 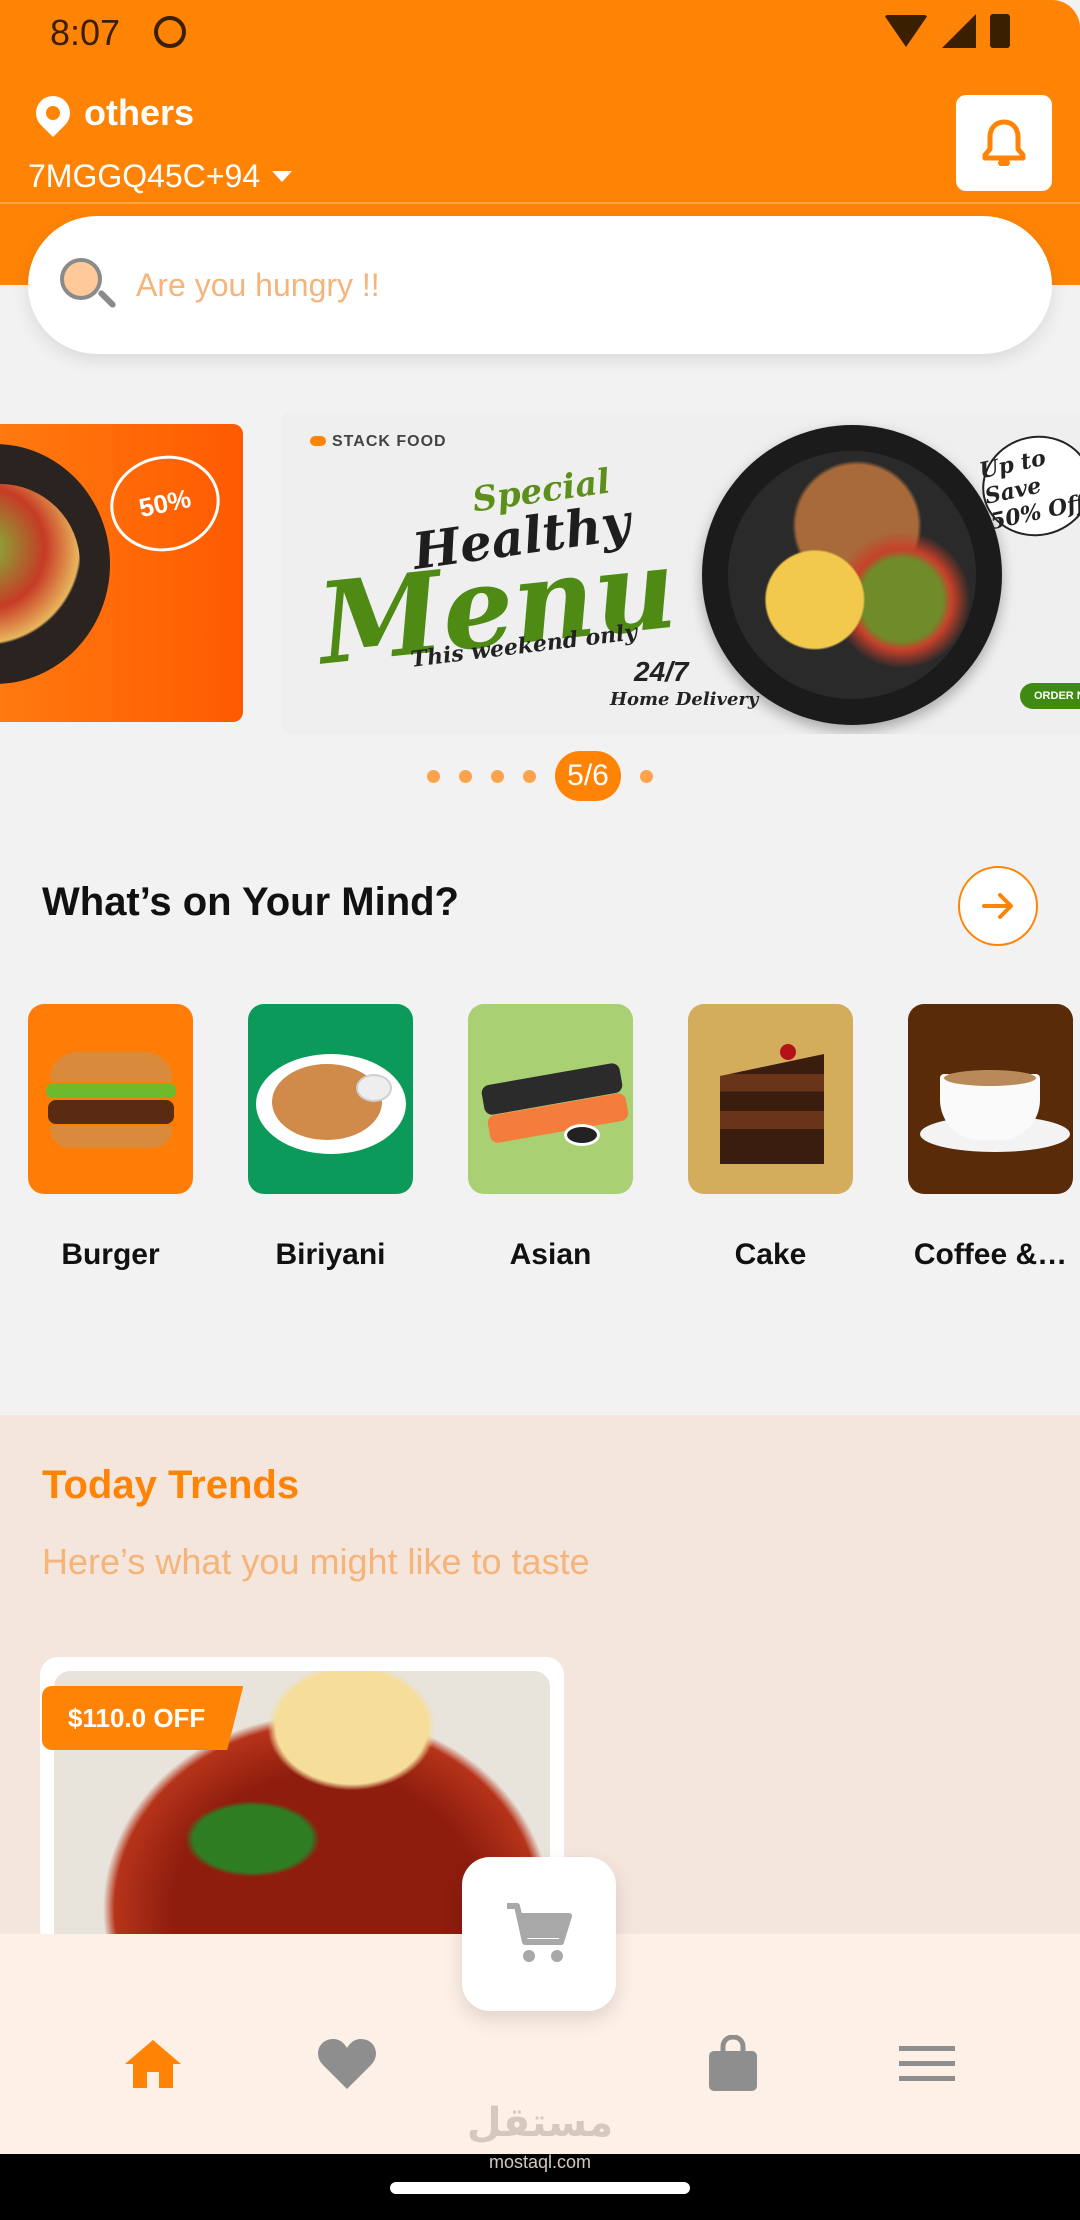 What do you see at coordinates (684, 699) in the screenshot?
I see `banner-delivery: Home Delivery` at bounding box center [684, 699].